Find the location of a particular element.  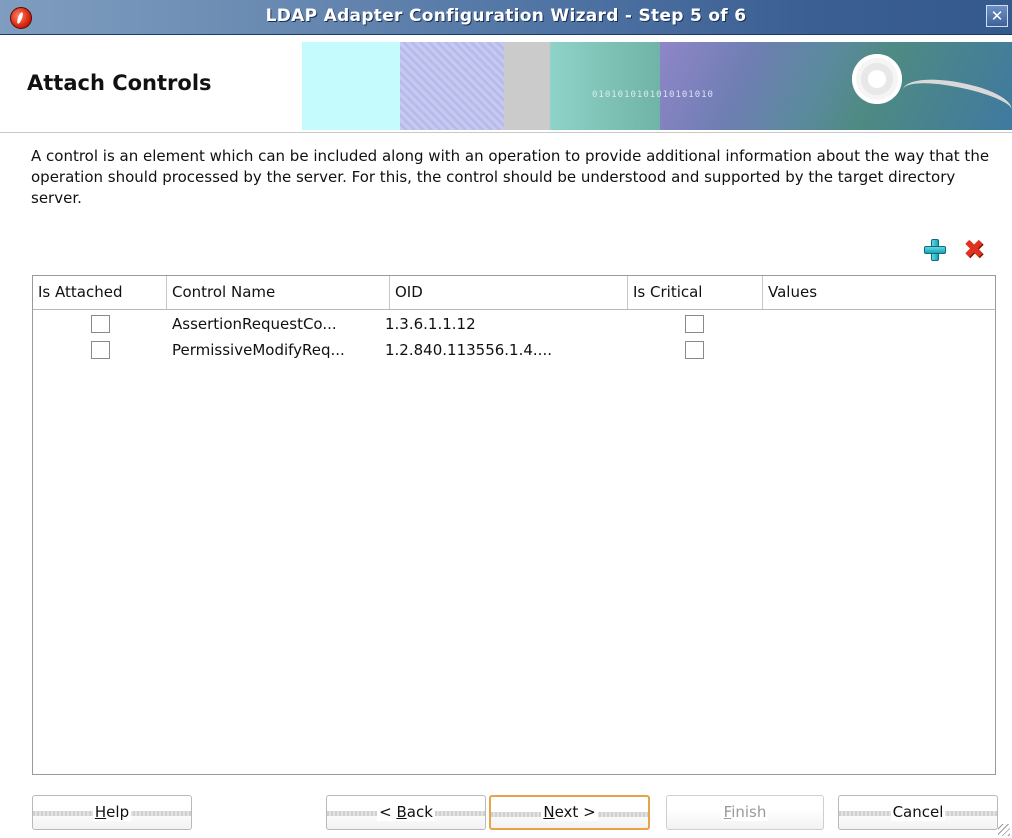

plus-icon is located at coordinates (935, 250).